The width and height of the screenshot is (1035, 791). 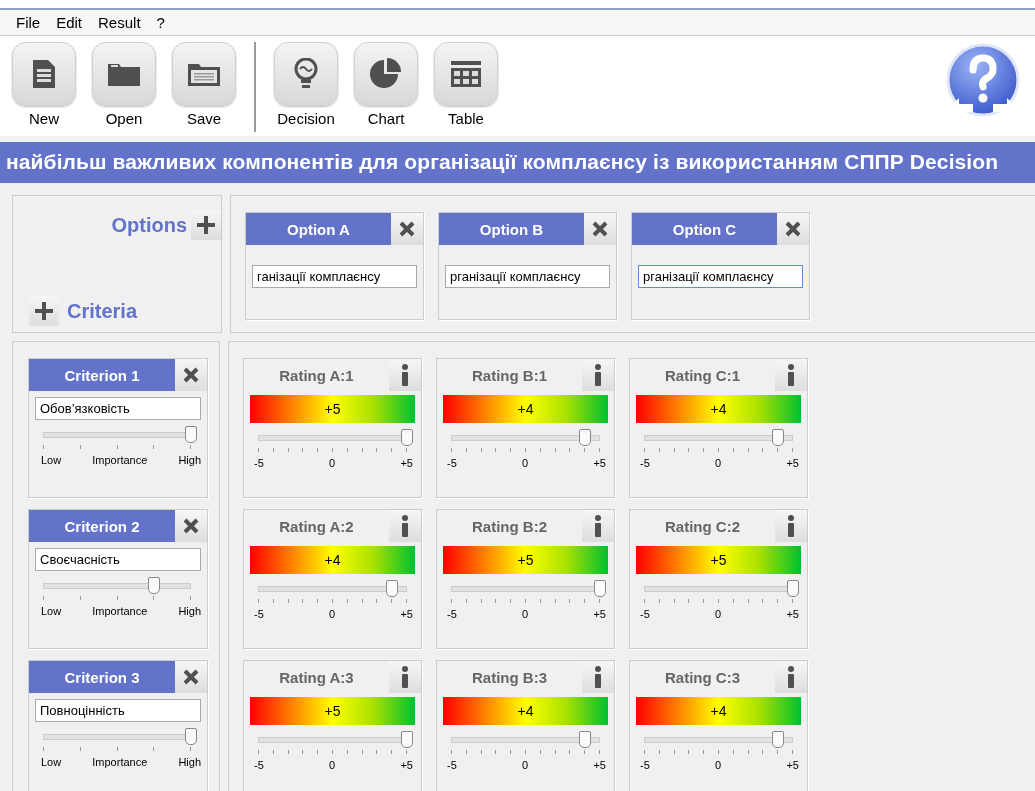 What do you see at coordinates (102, 311) in the screenshot?
I see `criteria-label: Criteria` at bounding box center [102, 311].